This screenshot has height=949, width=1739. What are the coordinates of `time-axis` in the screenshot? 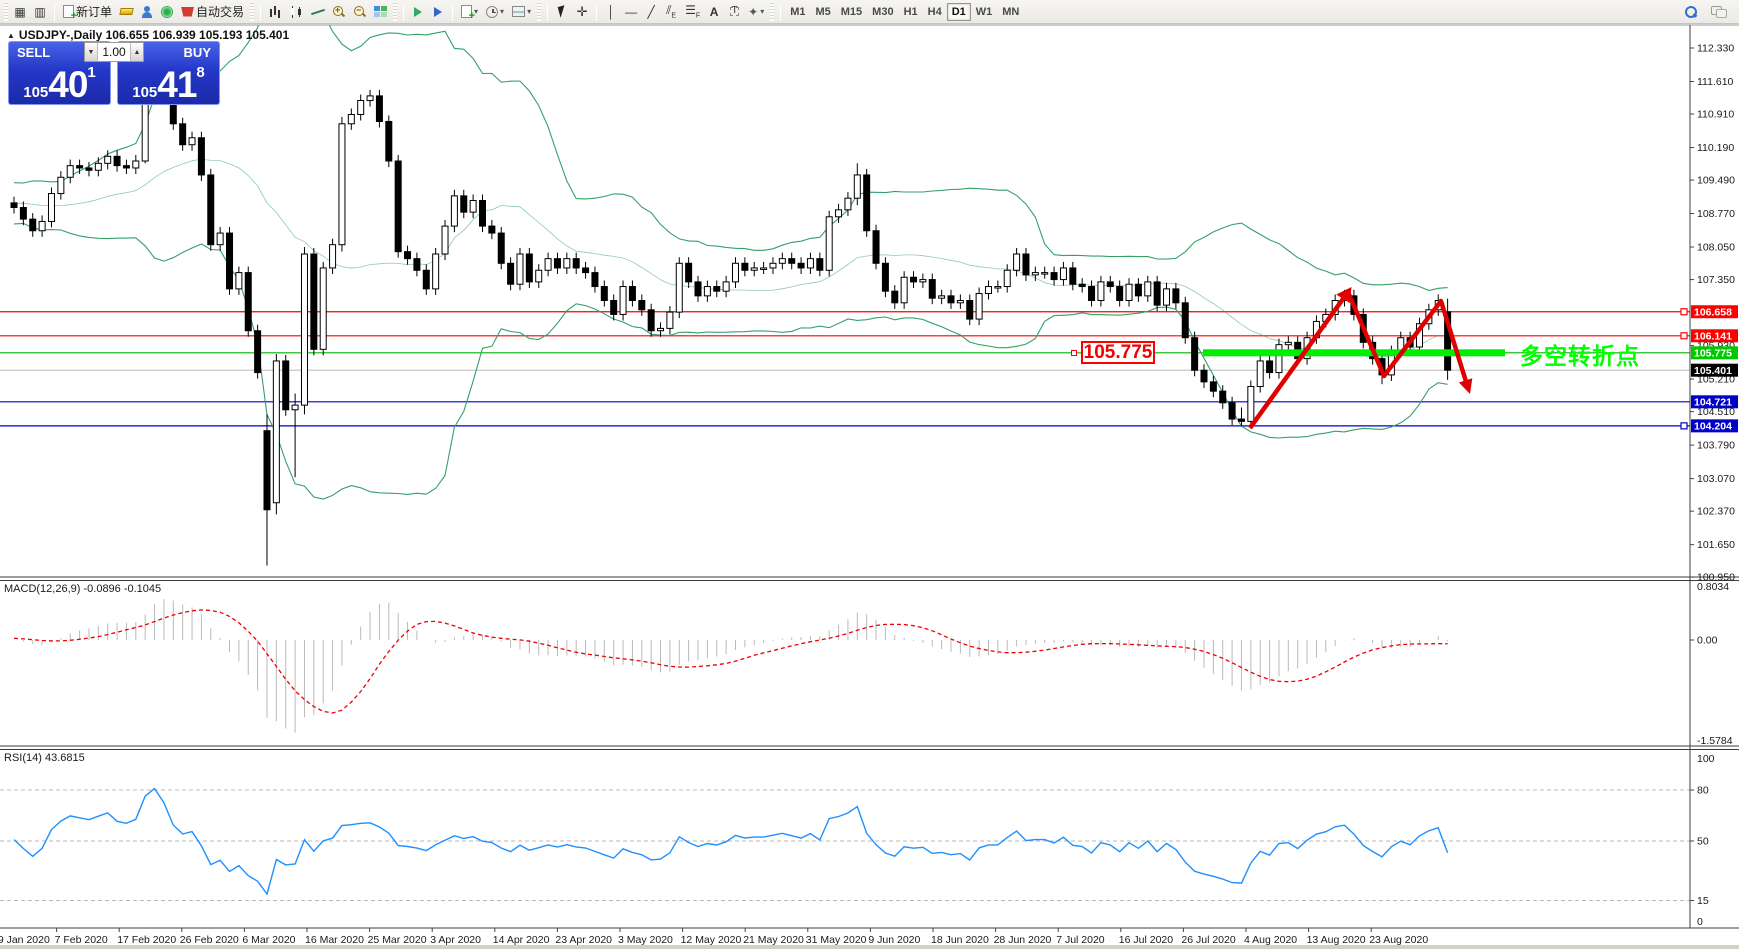 It's located at (845, 939).